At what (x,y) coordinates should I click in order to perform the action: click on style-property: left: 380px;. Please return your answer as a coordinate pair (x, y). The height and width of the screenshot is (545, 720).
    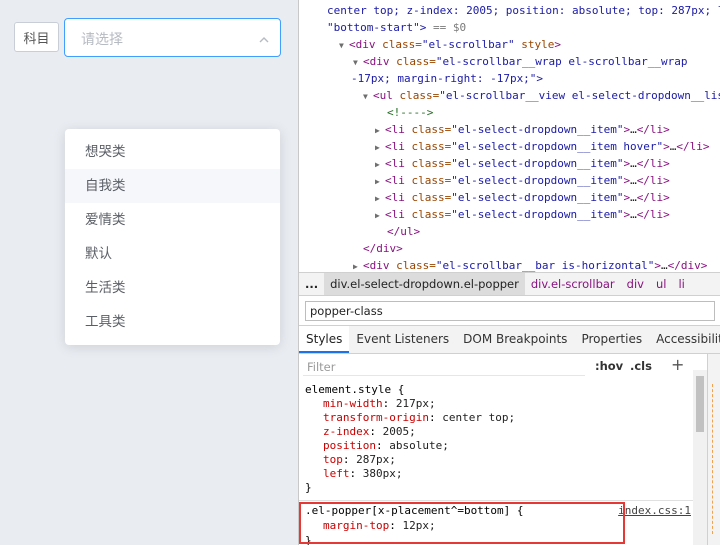
    Looking at the image, I should click on (363, 474).